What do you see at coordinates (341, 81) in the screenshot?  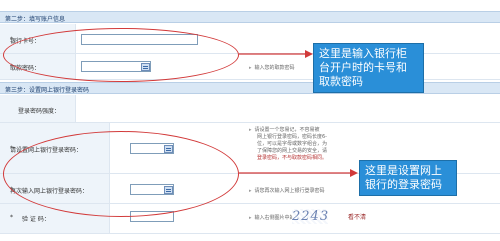 I see `callout-top-line-3: 取款密码` at bounding box center [341, 81].